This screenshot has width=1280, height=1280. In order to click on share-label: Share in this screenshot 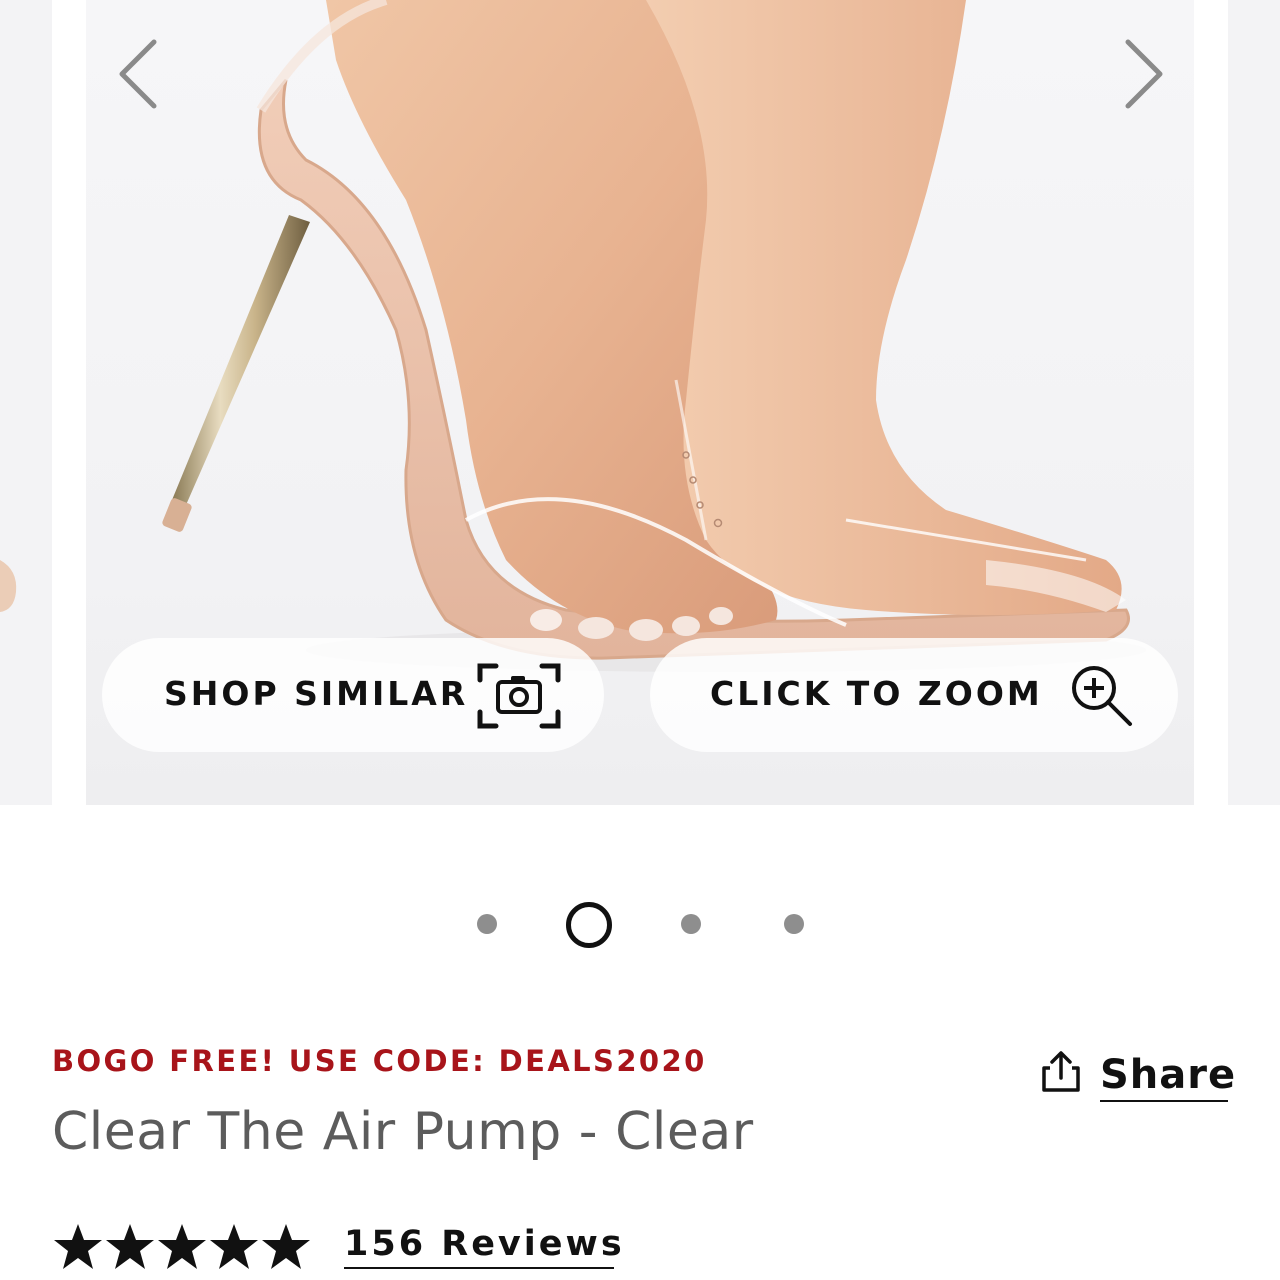, I will do `click(1168, 1075)`.